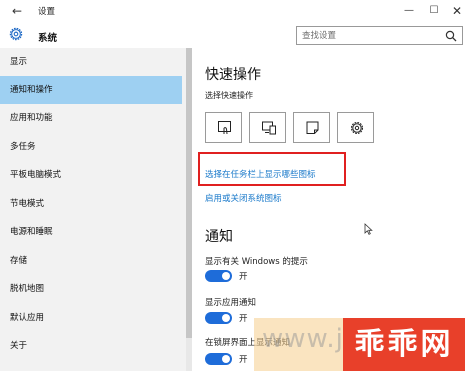 Image resolution: width=465 pixels, height=371 pixels. What do you see at coordinates (91, 261) in the screenshot?
I see `sidebar-item-storage: 存储` at bounding box center [91, 261].